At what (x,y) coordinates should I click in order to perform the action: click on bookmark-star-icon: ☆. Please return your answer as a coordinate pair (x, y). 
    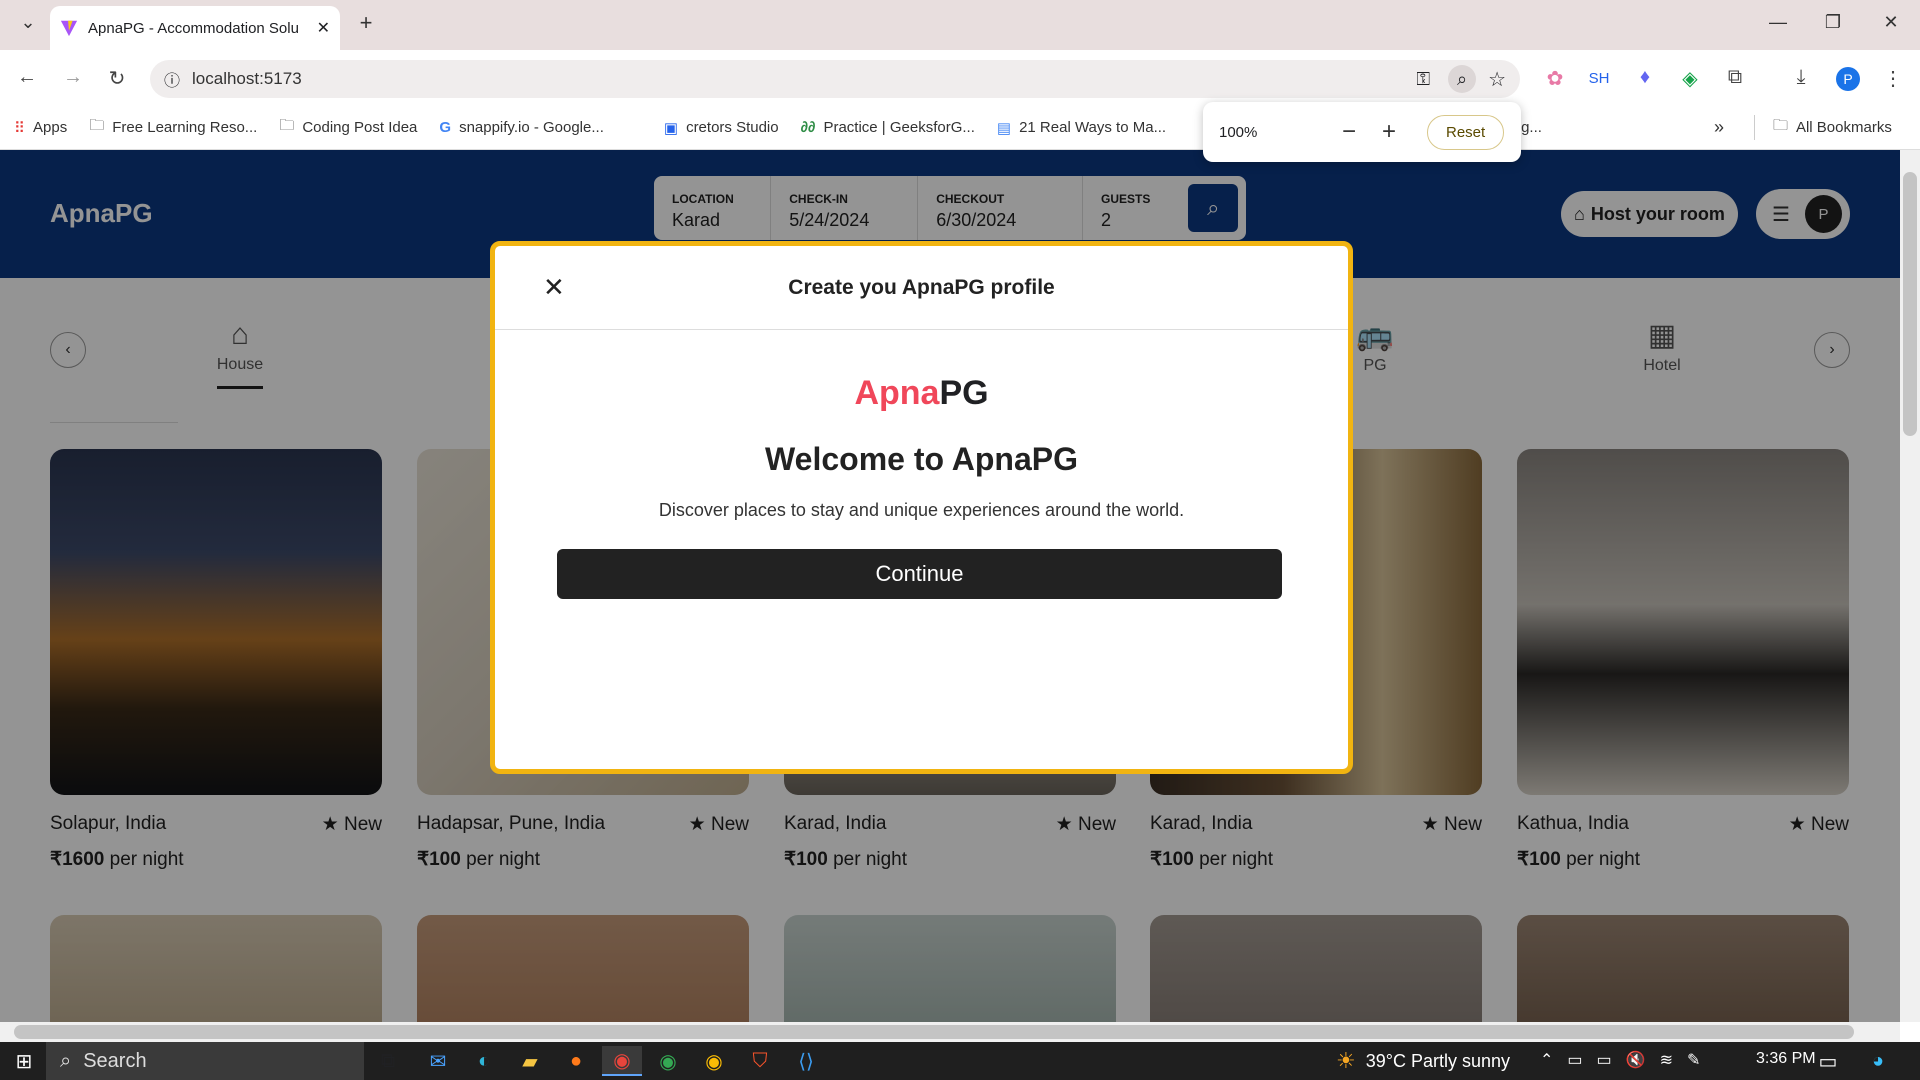
    Looking at the image, I should click on (1497, 79).